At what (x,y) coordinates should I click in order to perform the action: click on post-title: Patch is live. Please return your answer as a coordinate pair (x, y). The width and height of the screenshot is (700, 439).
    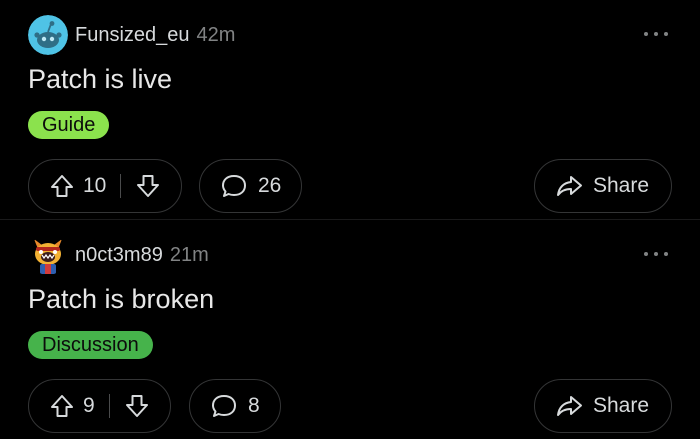
    Looking at the image, I should click on (100, 79).